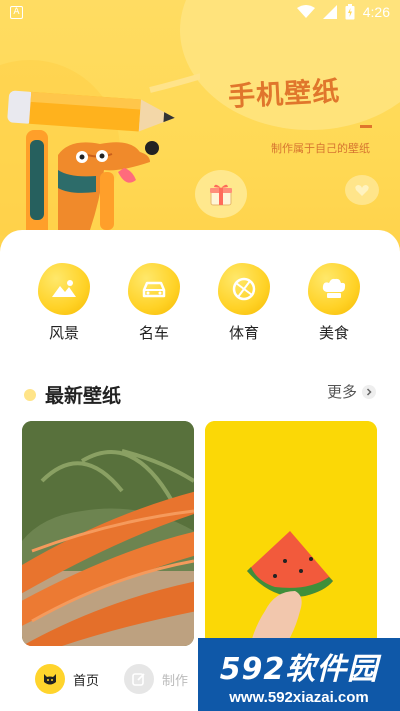 Image resolution: width=400 pixels, height=711 pixels. I want to click on carrots-image, so click(108, 533).